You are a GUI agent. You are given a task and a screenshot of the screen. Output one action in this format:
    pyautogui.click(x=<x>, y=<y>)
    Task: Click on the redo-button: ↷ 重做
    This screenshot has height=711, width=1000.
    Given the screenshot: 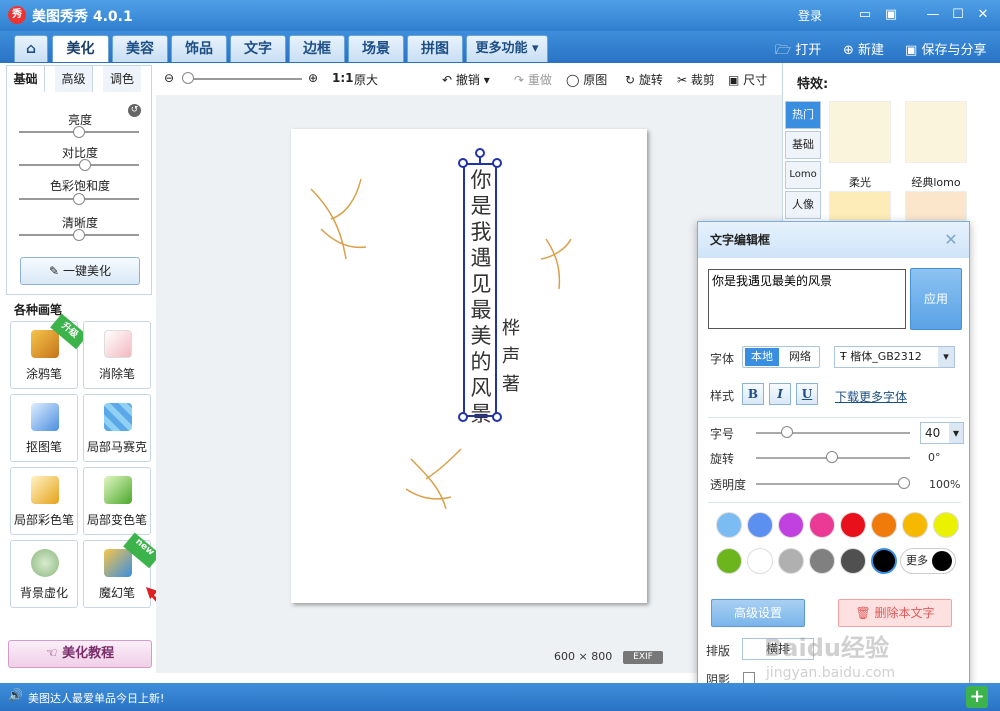 What is the action you would take?
    pyautogui.click(x=533, y=79)
    